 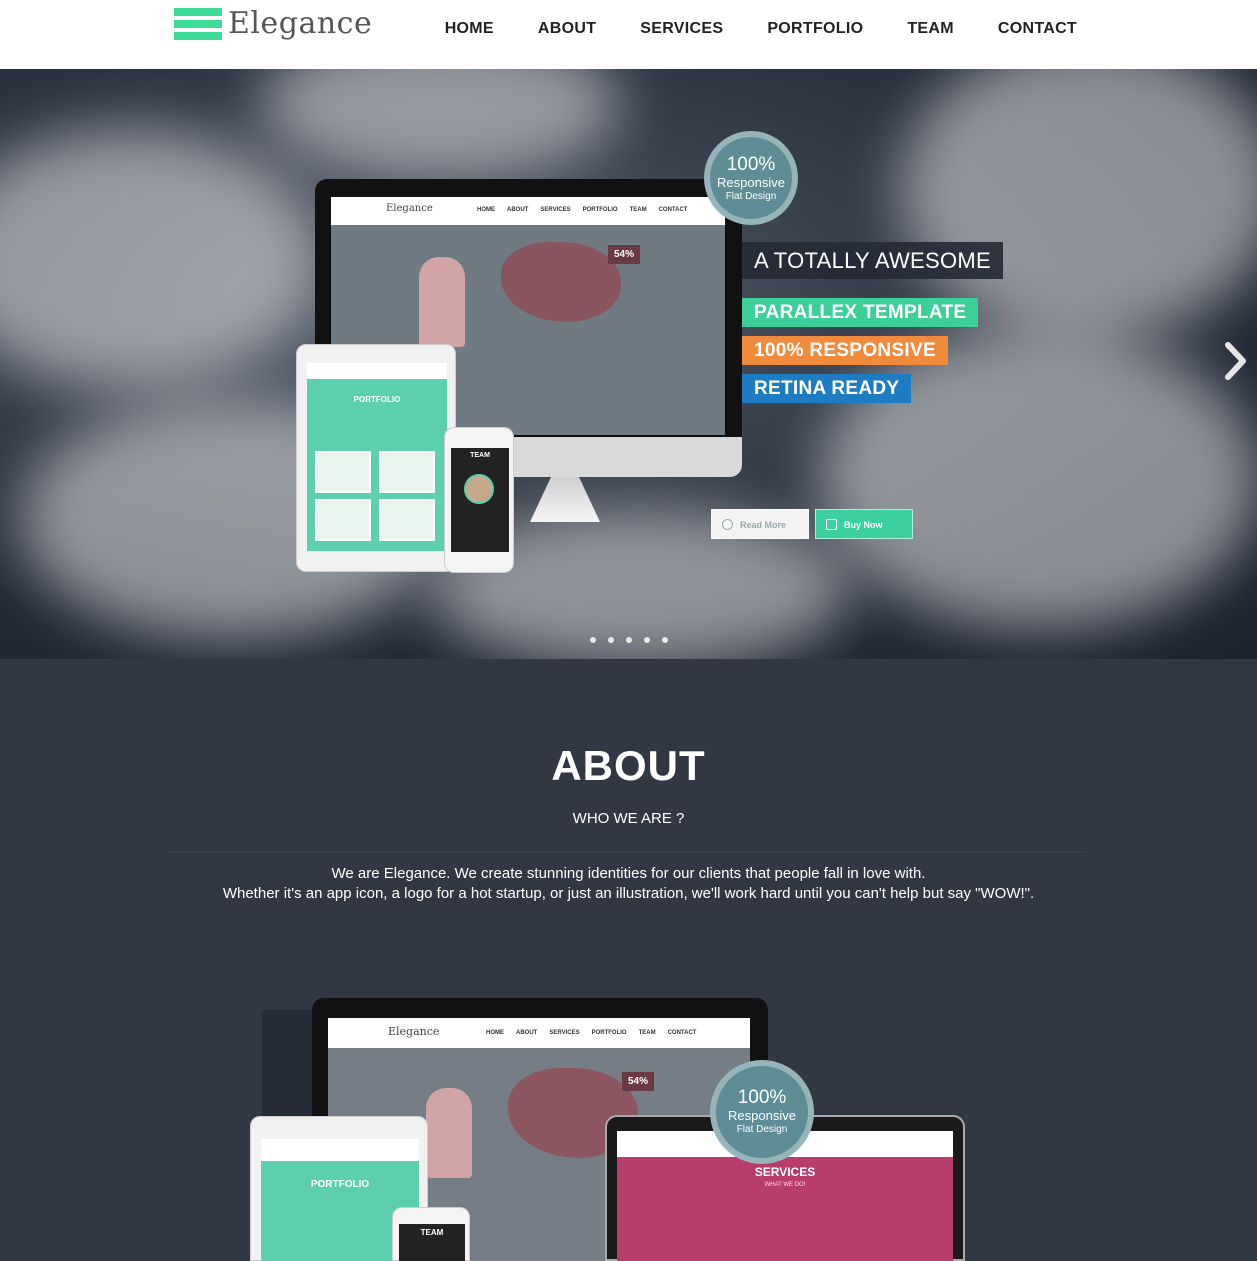 What do you see at coordinates (627, 851) in the screenshot?
I see `divider` at bounding box center [627, 851].